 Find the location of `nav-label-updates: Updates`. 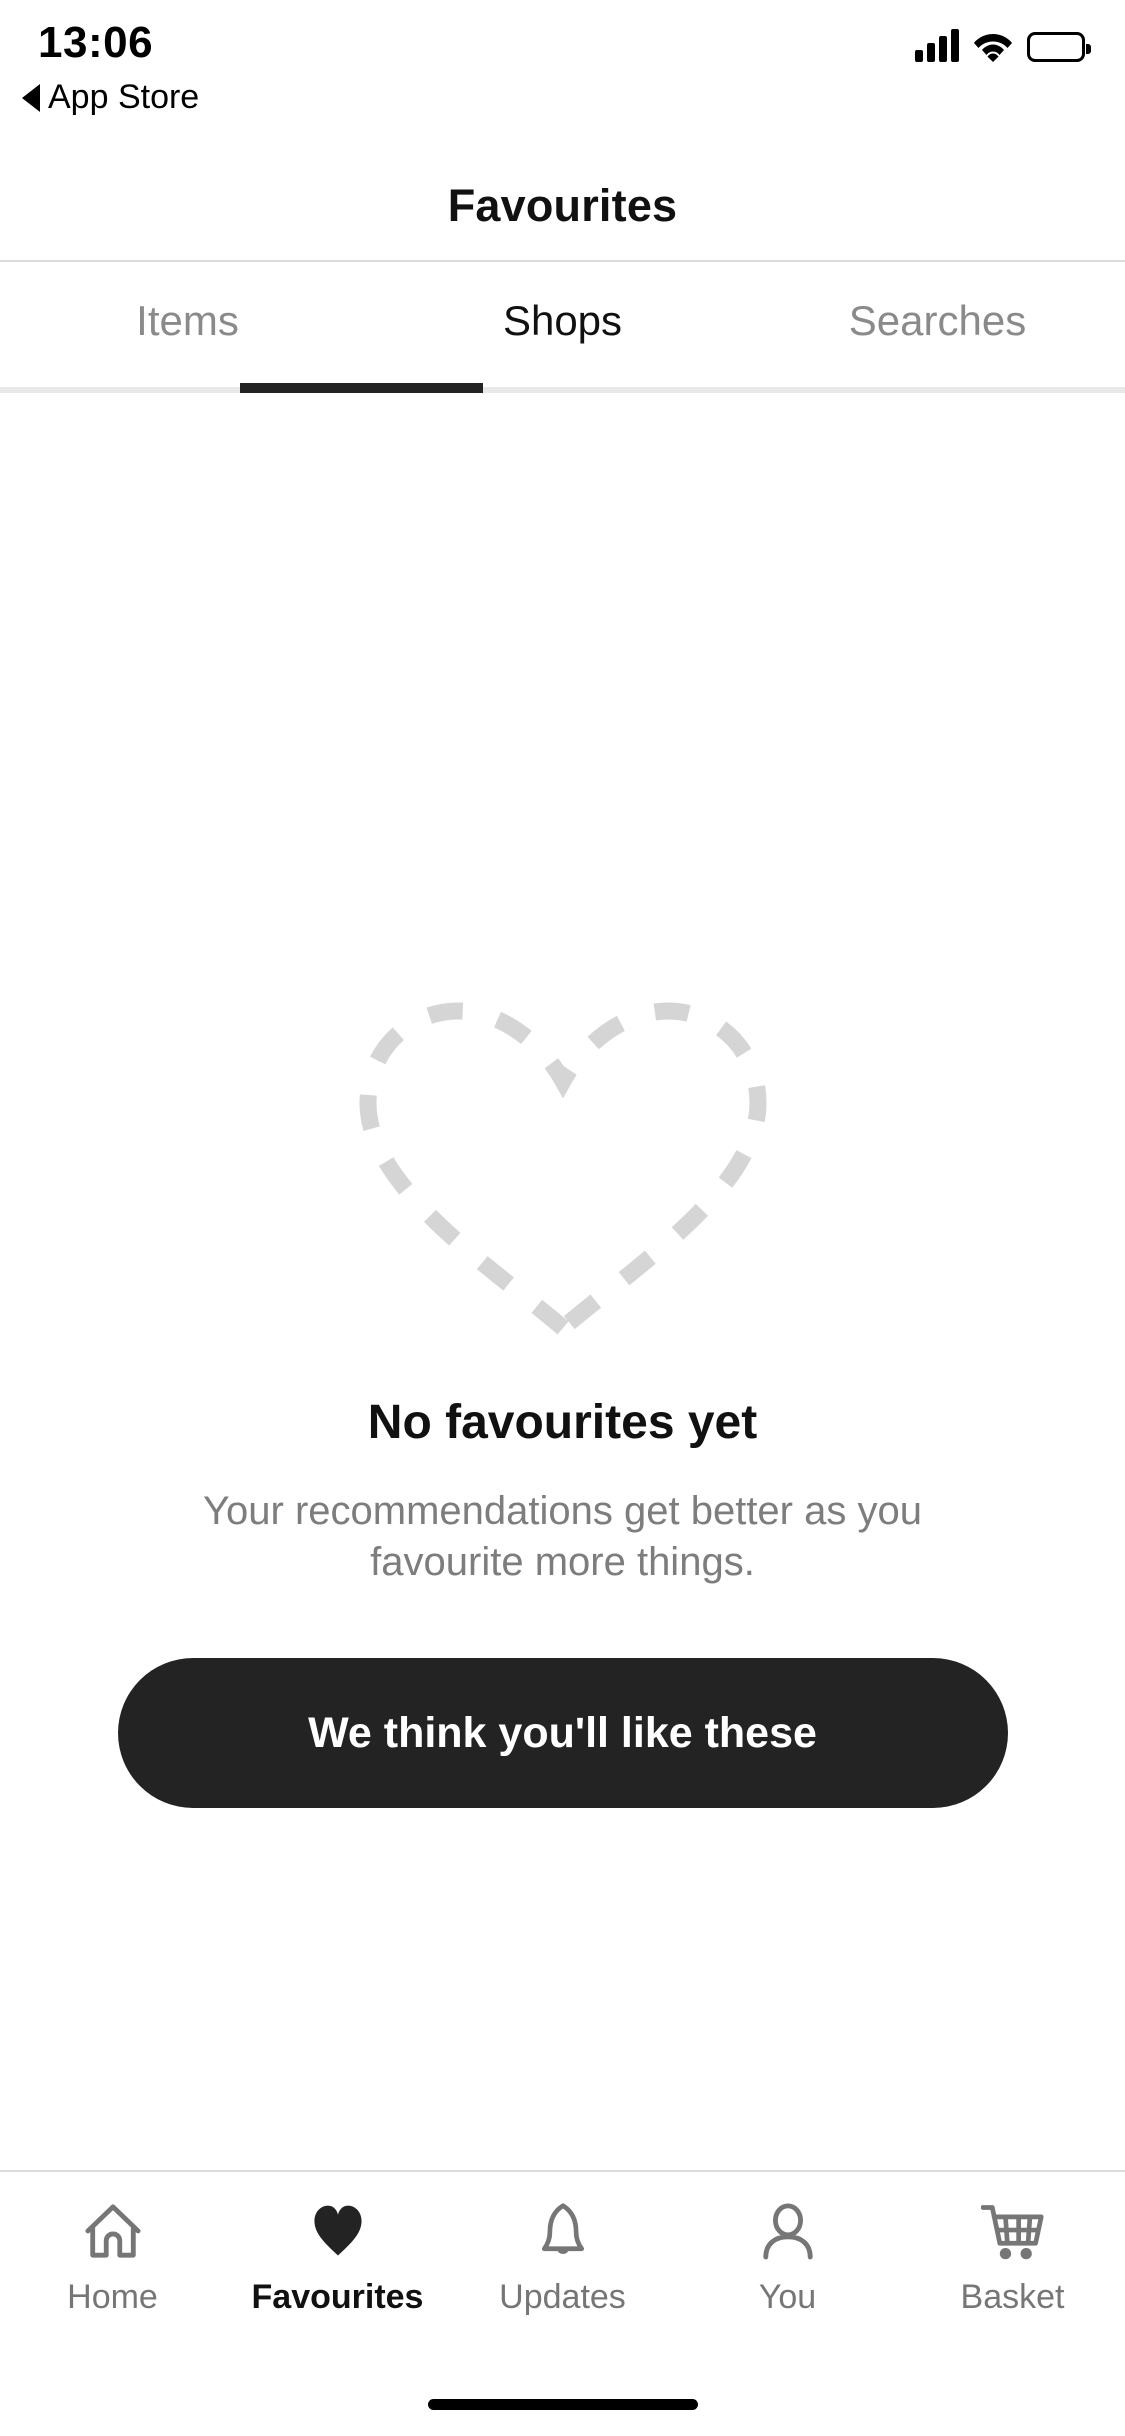

nav-label-updates: Updates is located at coordinates (562, 2297).